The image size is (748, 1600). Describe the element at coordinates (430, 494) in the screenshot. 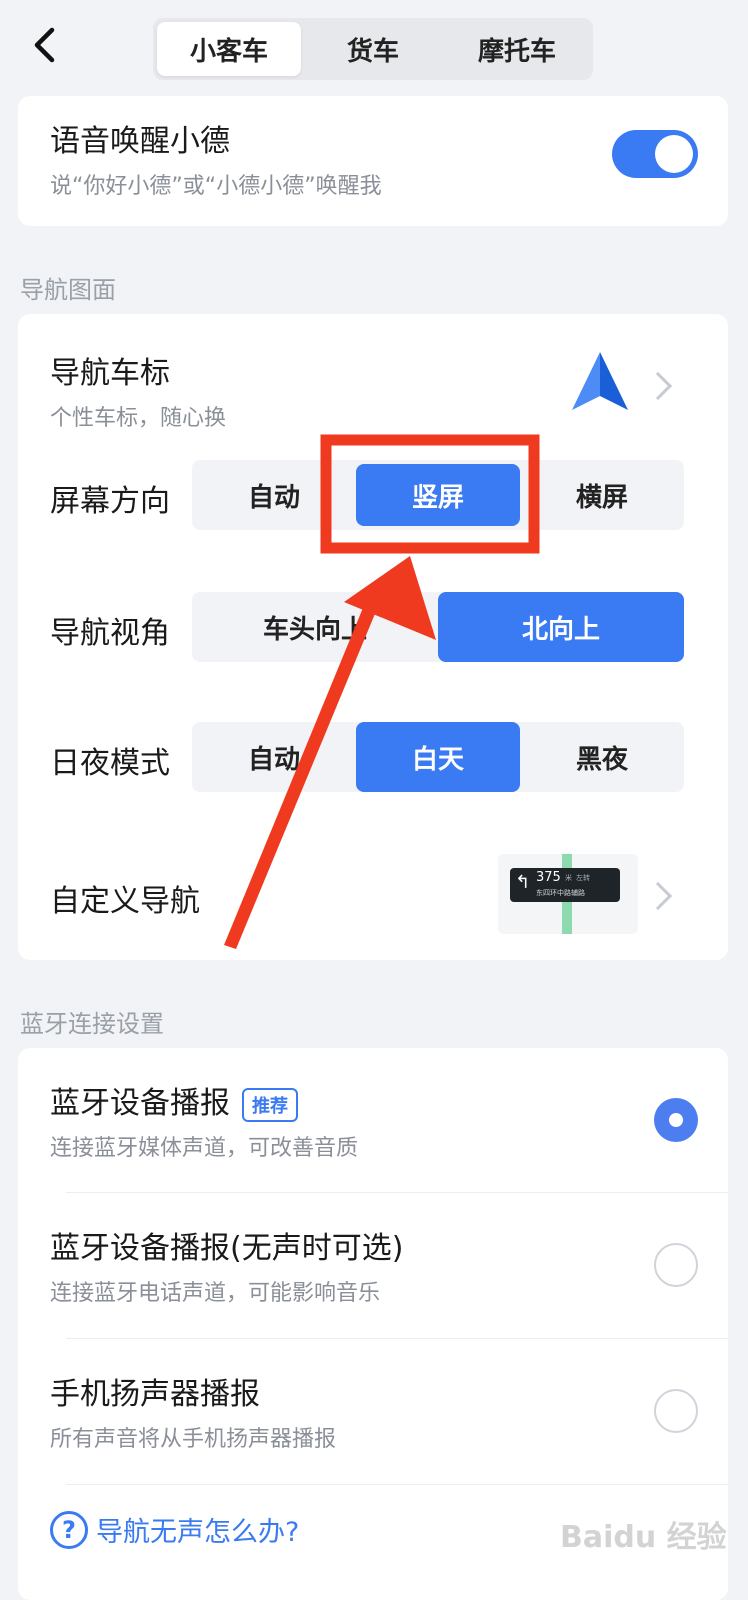

I see `highlight-box` at that location.